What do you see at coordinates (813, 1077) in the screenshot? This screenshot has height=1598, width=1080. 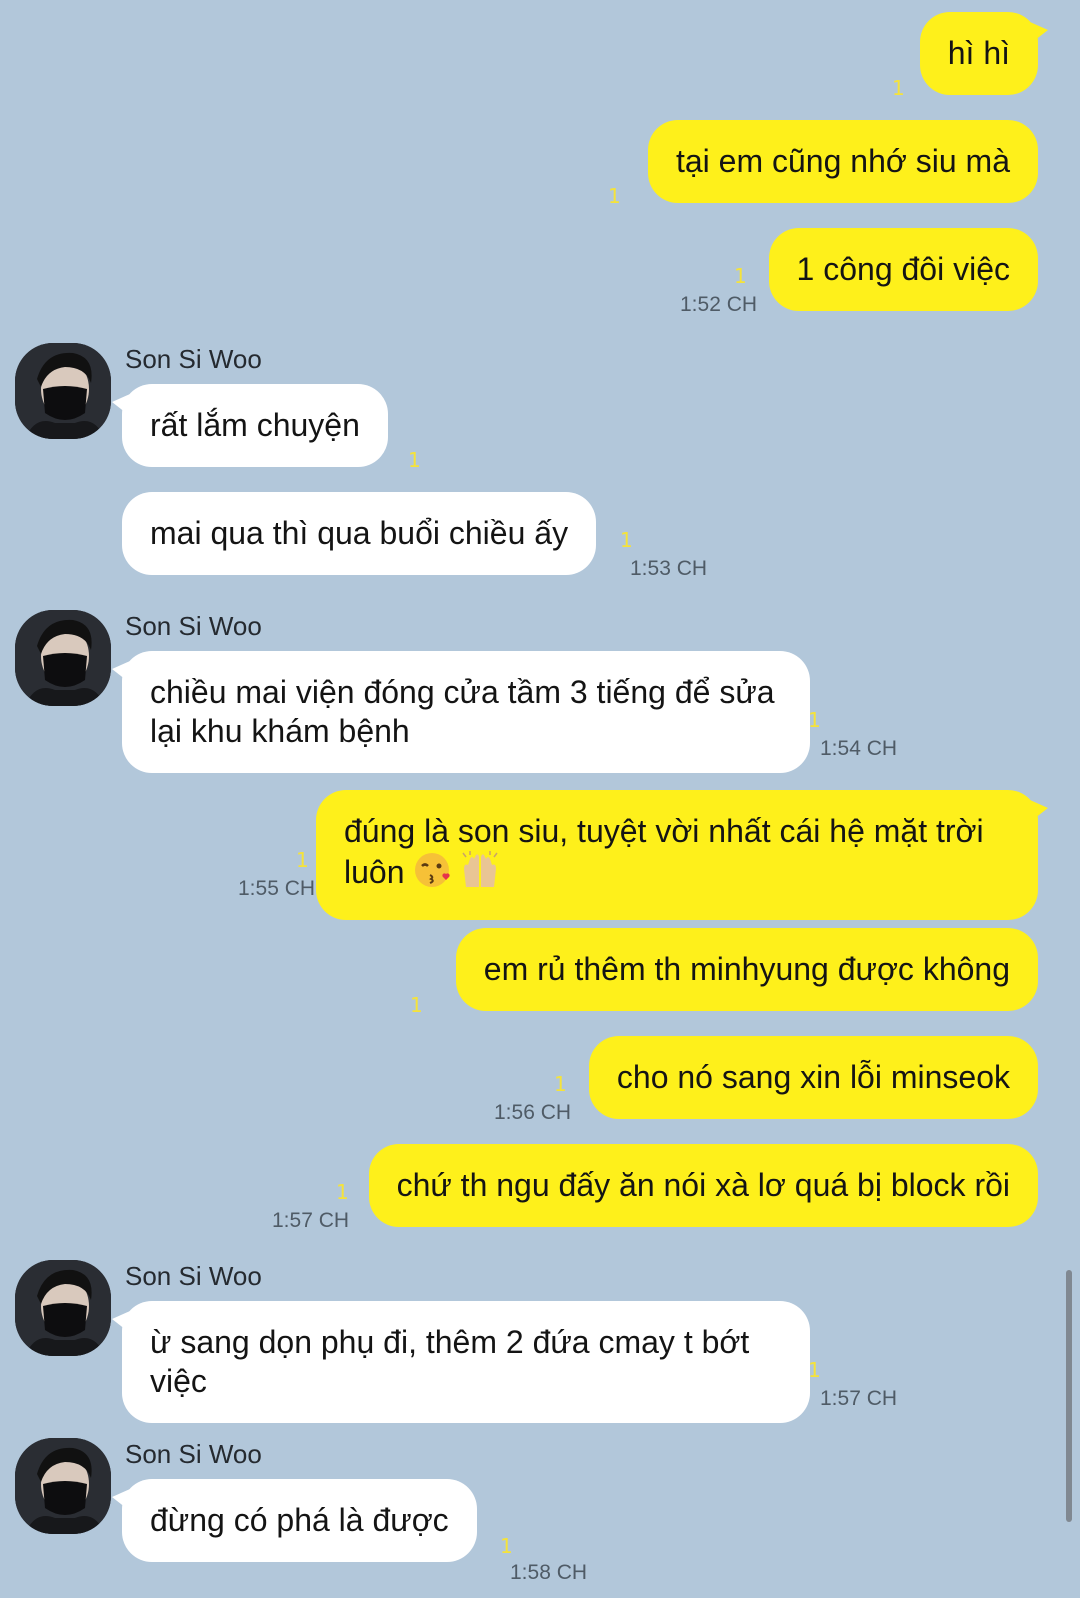 I see `my-message-bubble: cho nó sang xin lỗi minseok` at bounding box center [813, 1077].